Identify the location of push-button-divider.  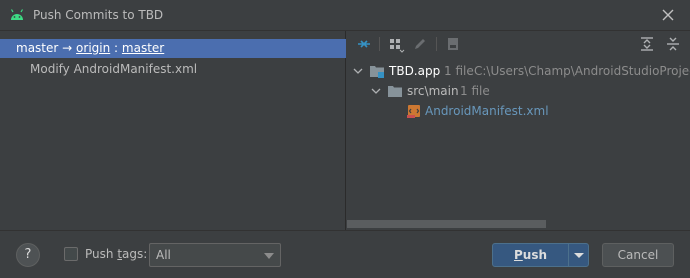
(568, 255).